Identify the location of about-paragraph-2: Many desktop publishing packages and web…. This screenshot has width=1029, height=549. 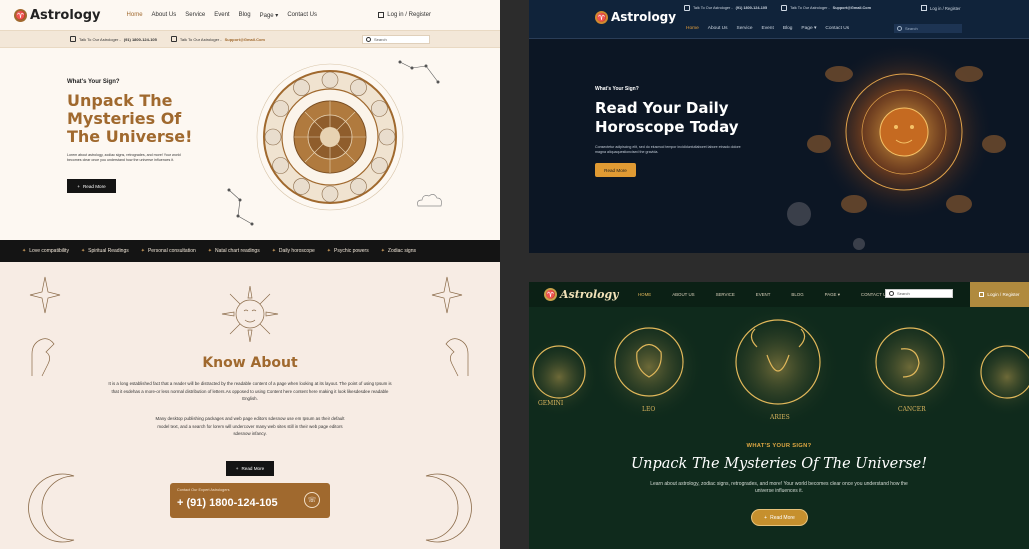
(250, 426).